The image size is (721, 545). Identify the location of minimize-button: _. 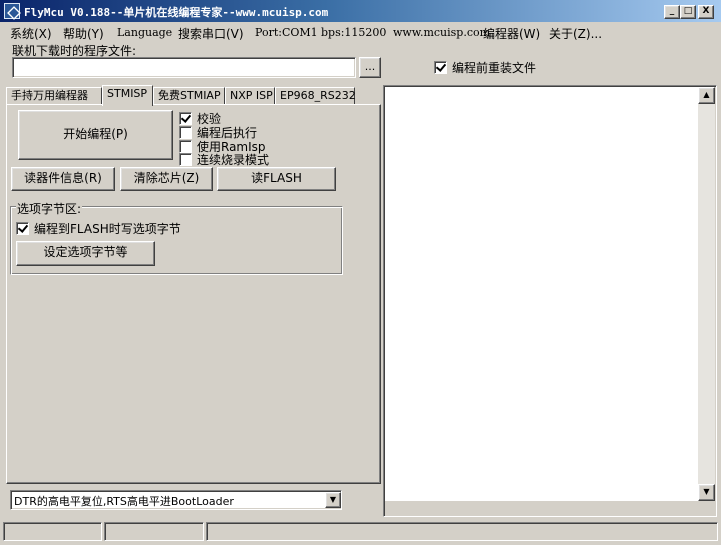
(672, 12).